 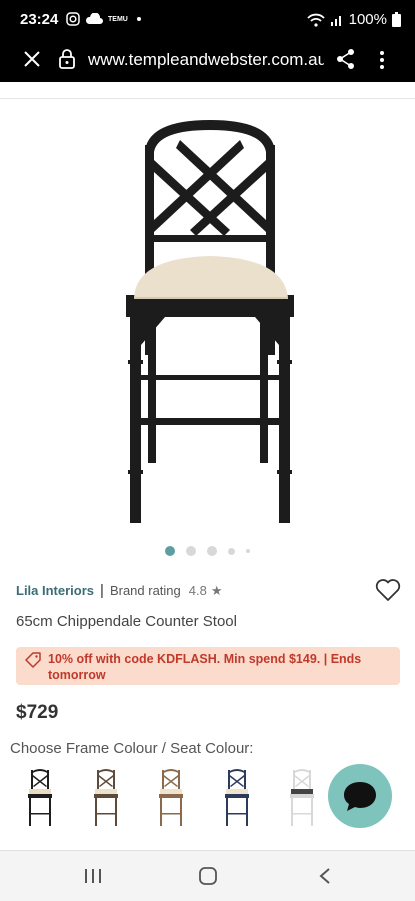 What do you see at coordinates (126, 621) in the screenshot?
I see `product-title: 65cm Chippendale Counter Stool` at bounding box center [126, 621].